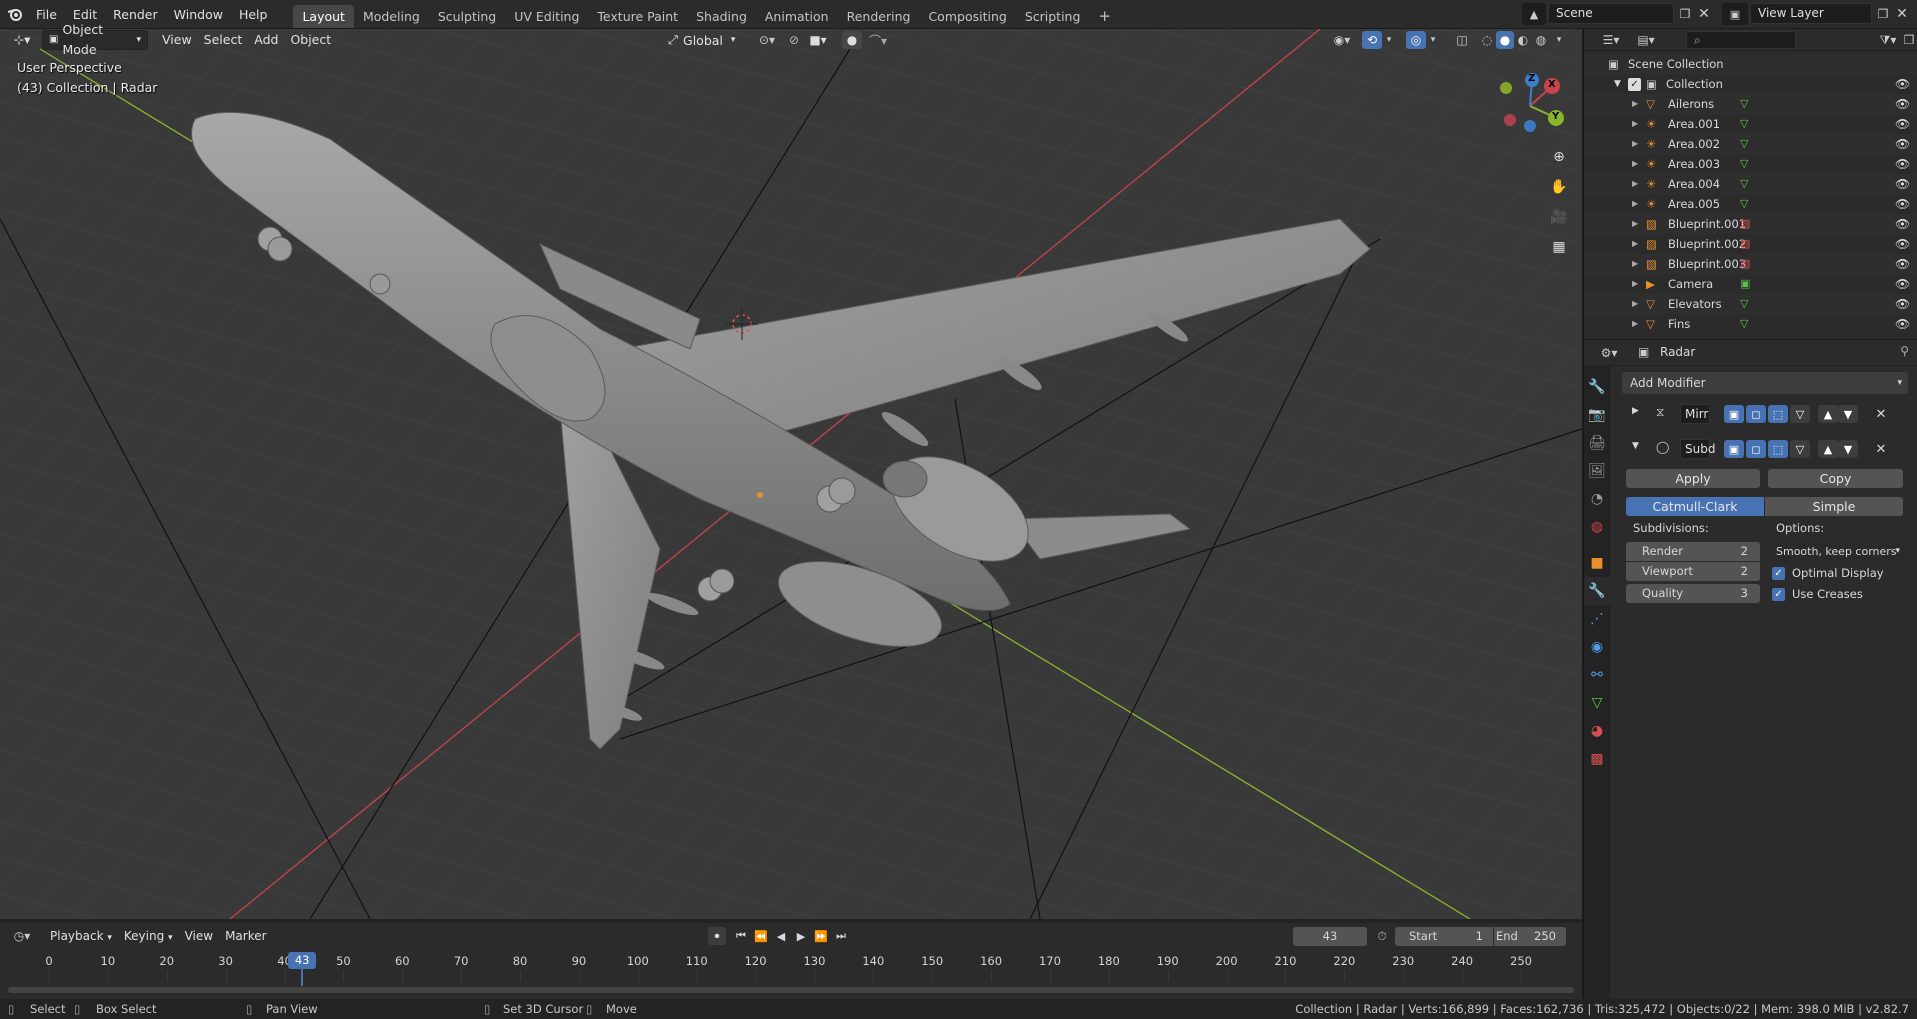 The height and width of the screenshot is (1019, 1917). Describe the element at coordinates (253, 14) in the screenshot. I see `menu-help: Help` at that location.